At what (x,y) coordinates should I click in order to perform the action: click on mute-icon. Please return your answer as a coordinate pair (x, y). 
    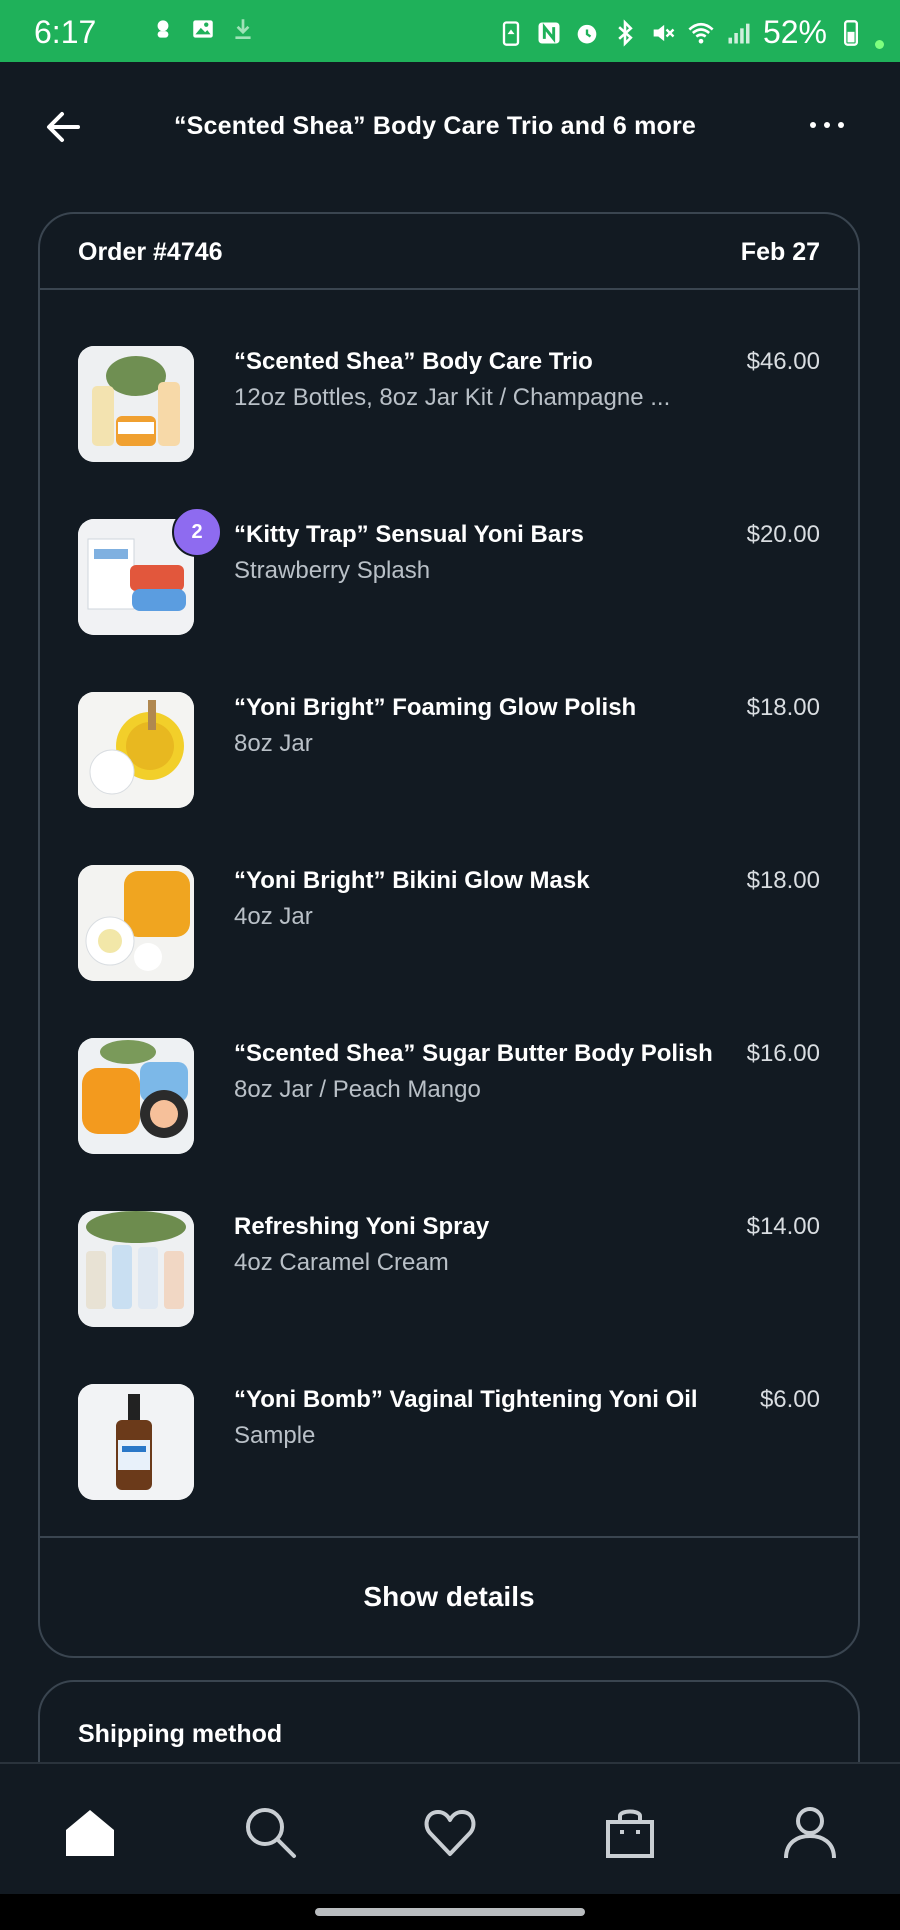
    Looking at the image, I should click on (664, 32).